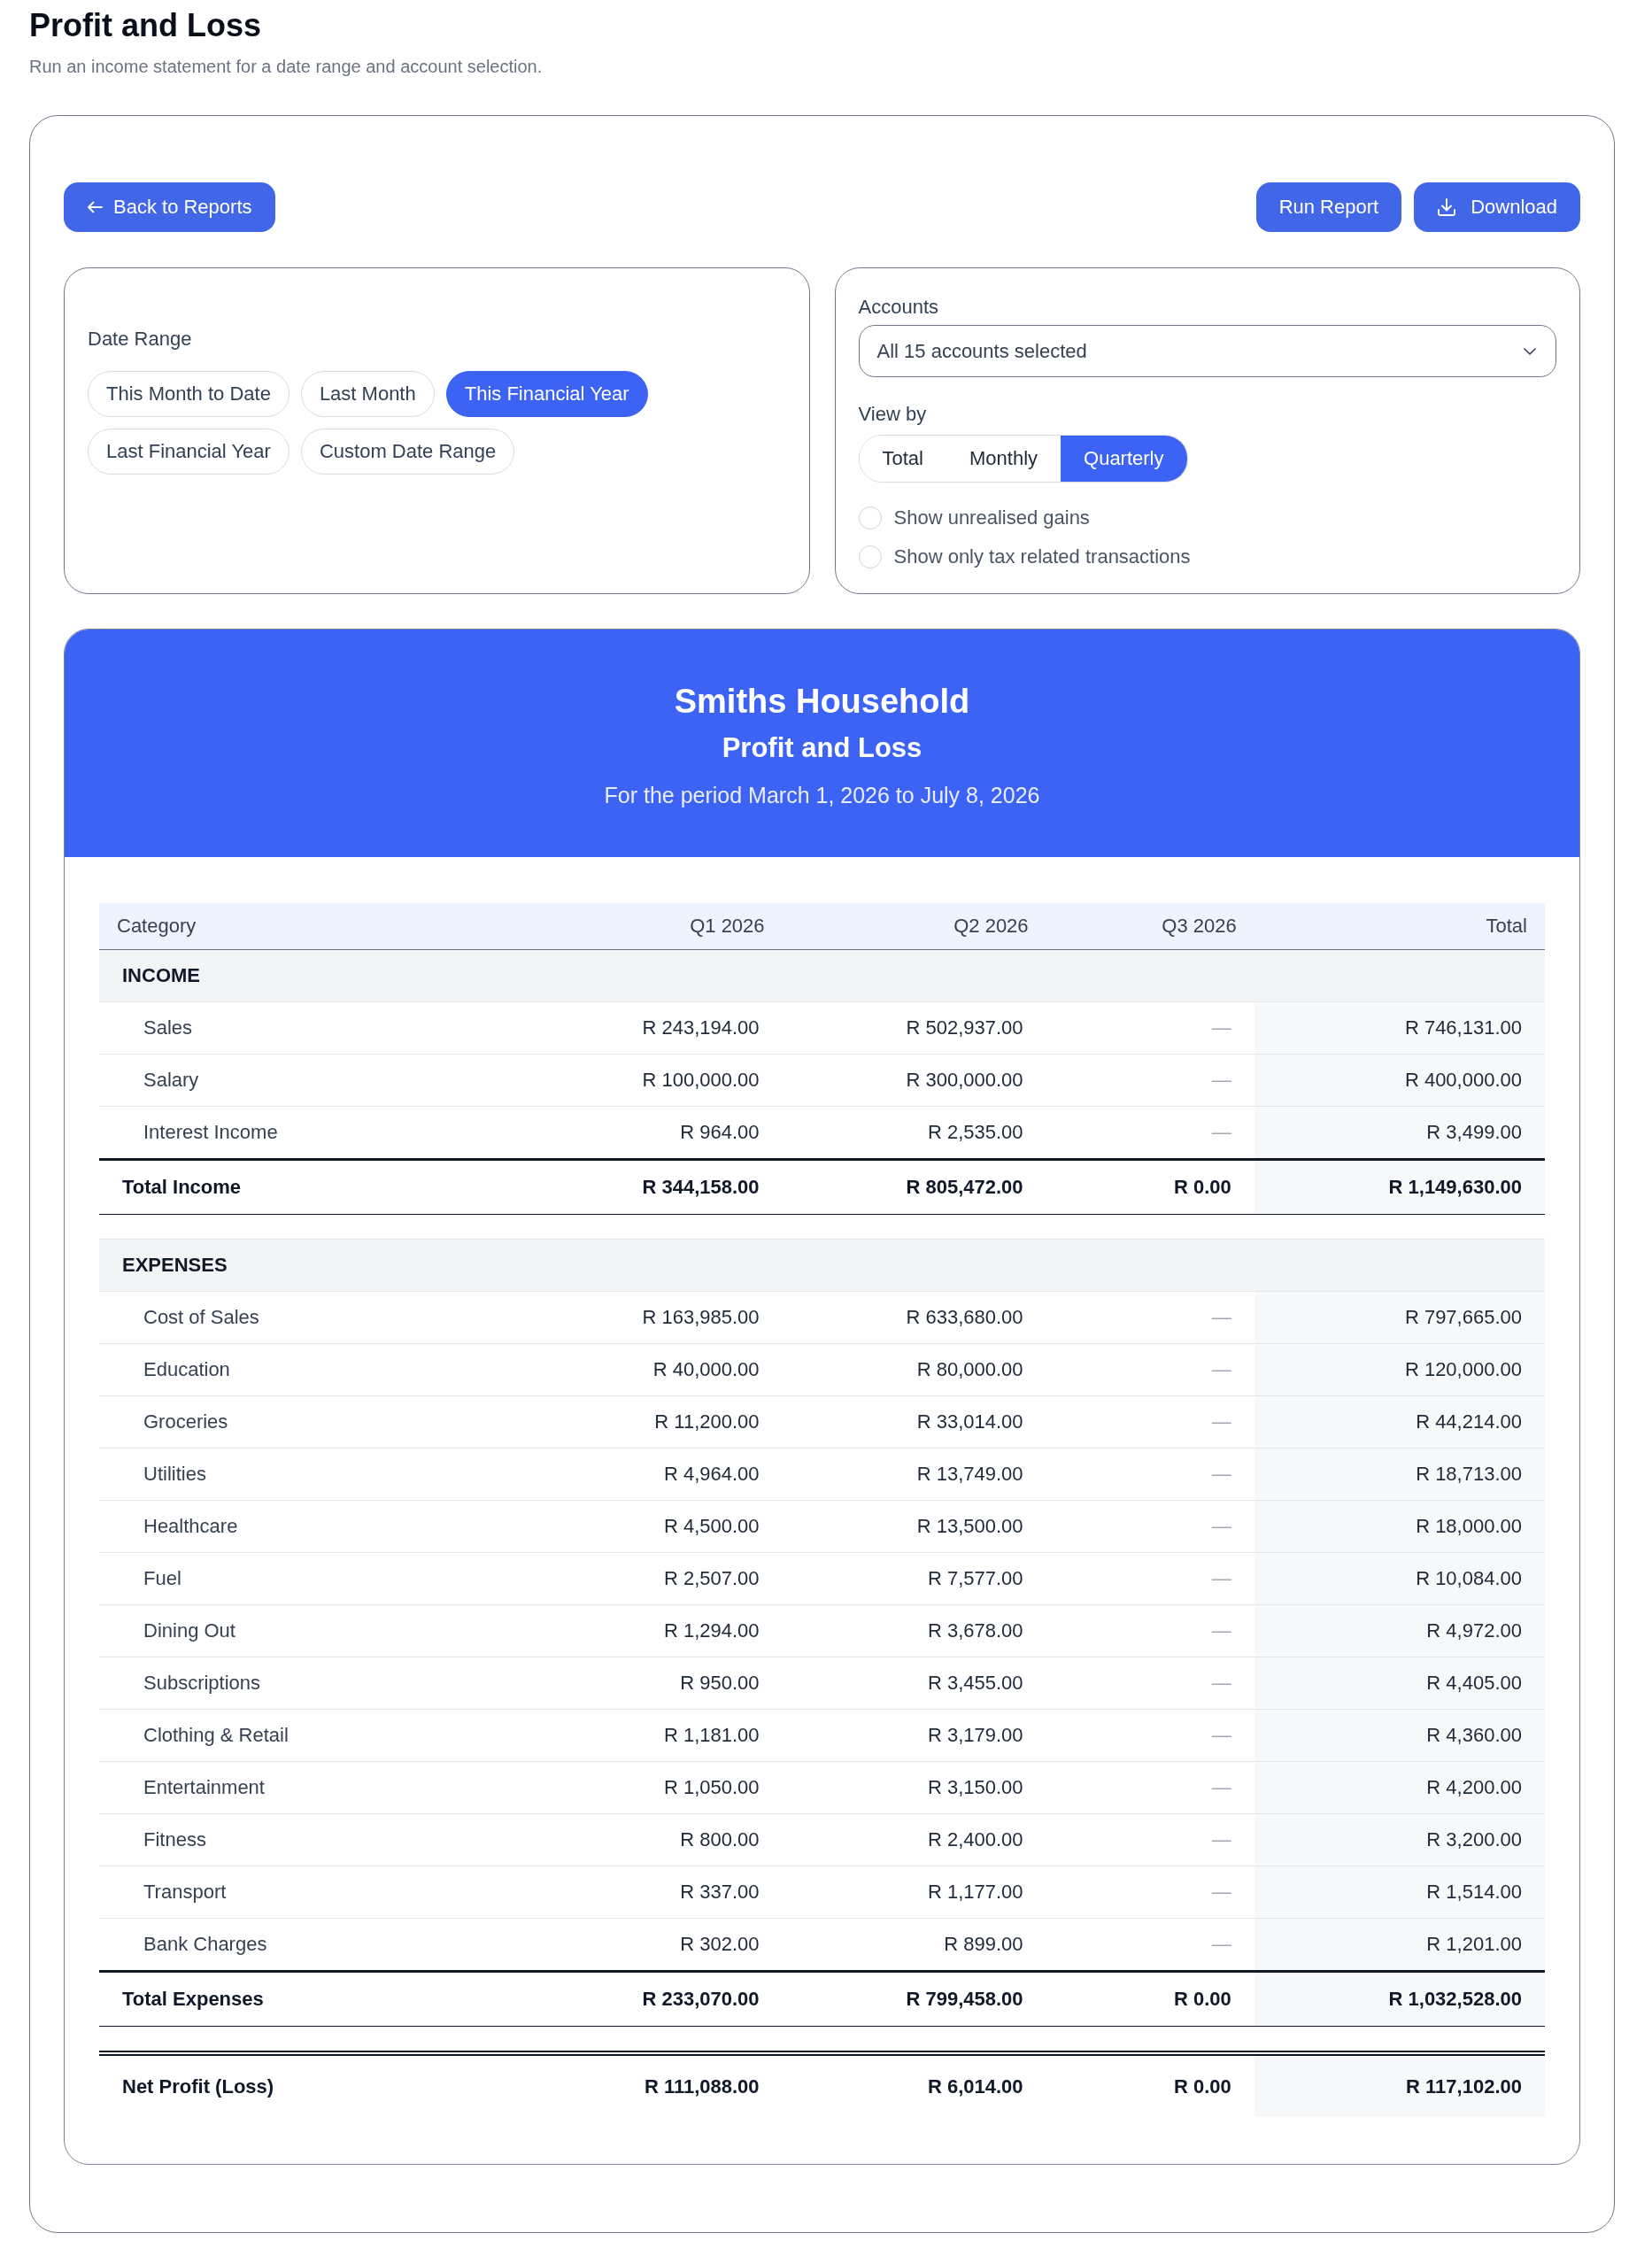  I want to click on amount-cell: R 4,200.00, so click(1399, 1787).